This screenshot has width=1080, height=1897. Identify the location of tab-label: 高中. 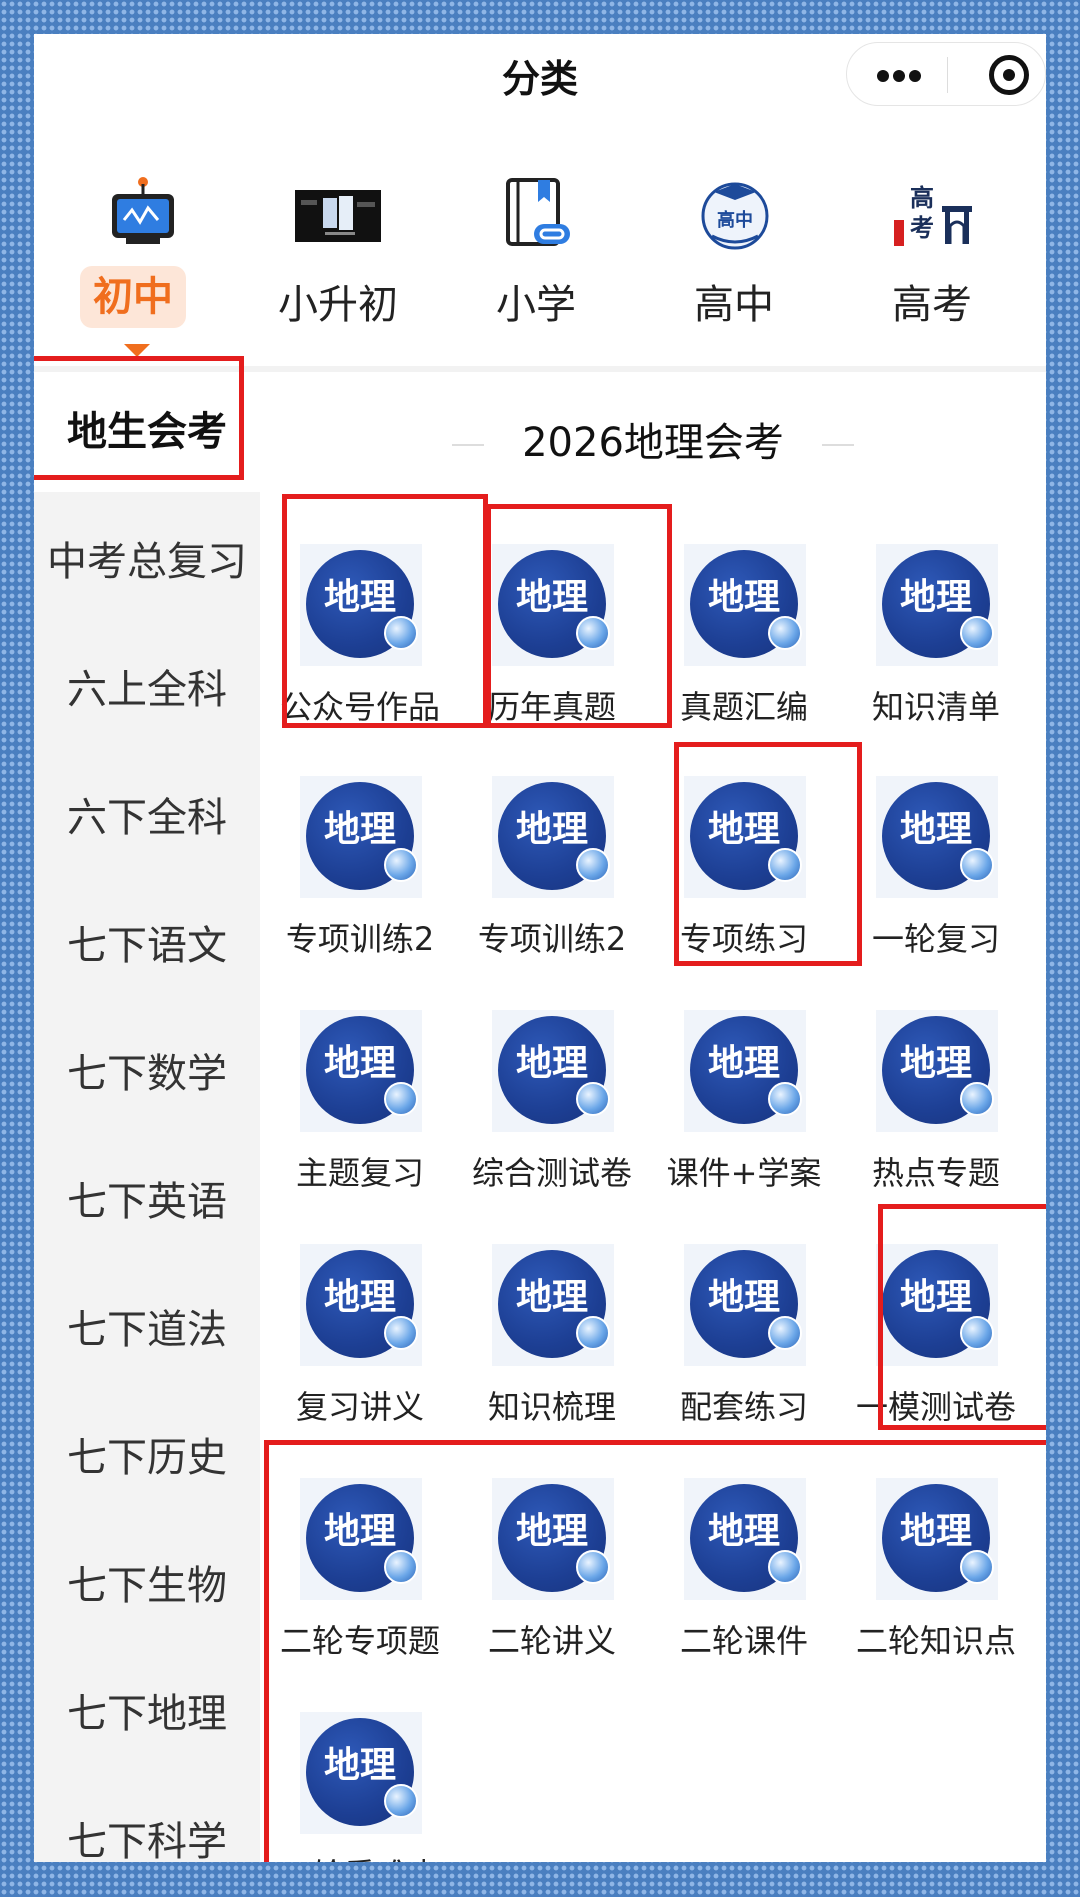
(734, 305).